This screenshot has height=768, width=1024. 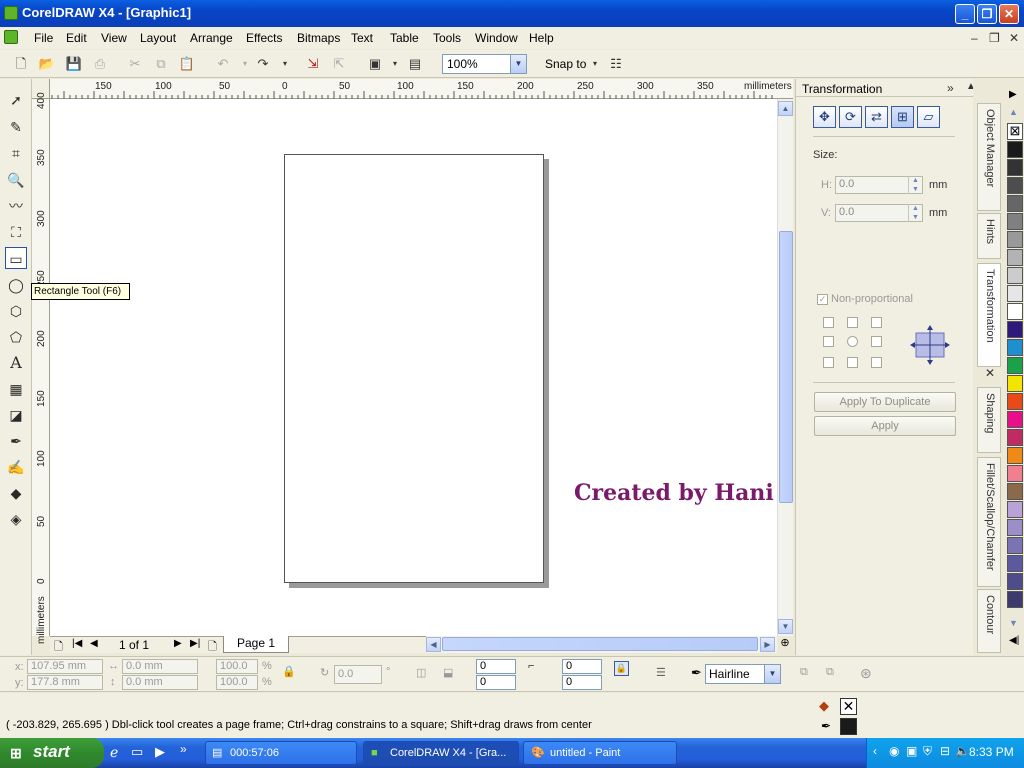 I want to click on object-width-field: 0.0 mm, so click(x=160, y=666).